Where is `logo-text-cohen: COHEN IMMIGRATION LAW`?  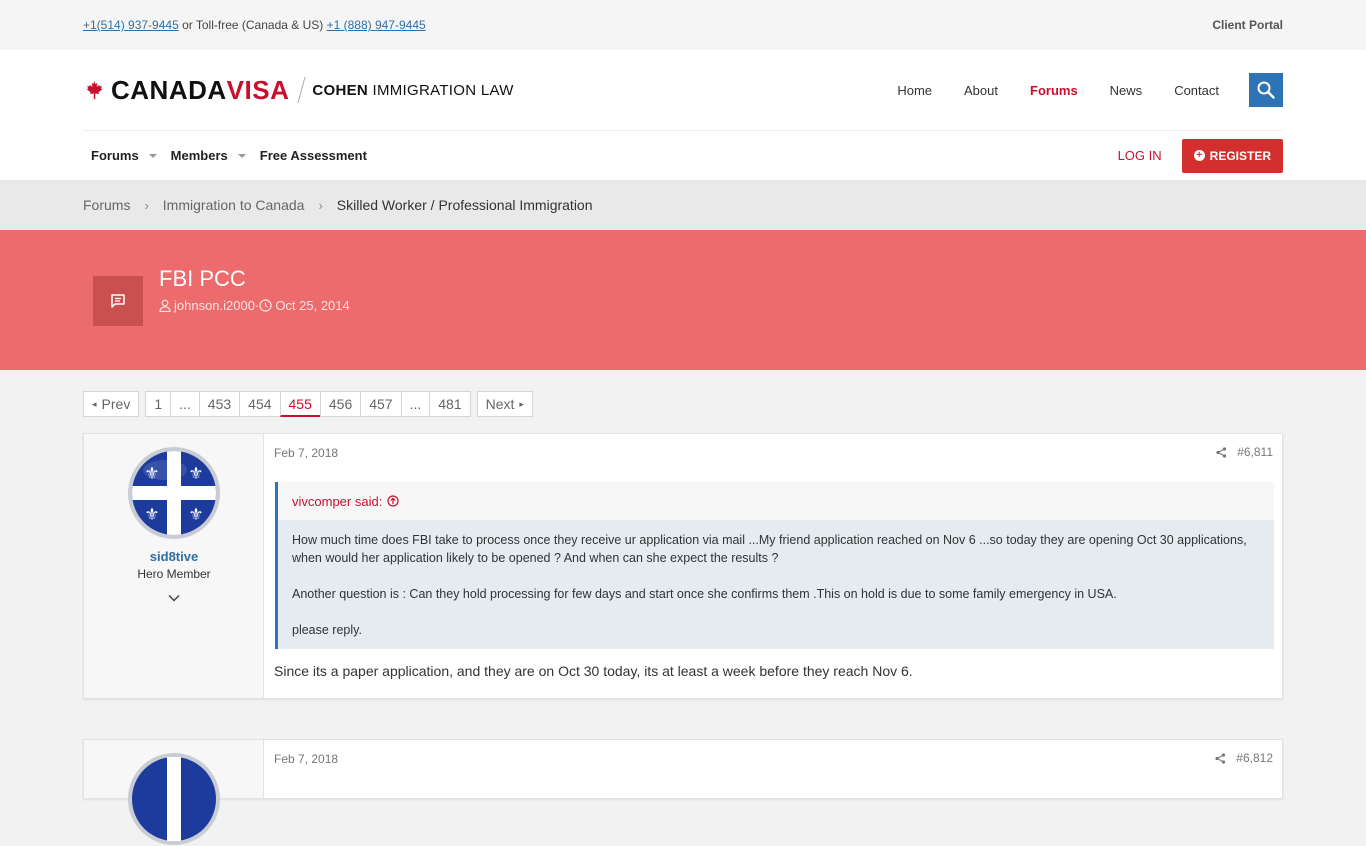 logo-text-cohen: COHEN IMMIGRATION LAW is located at coordinates (412, 90).